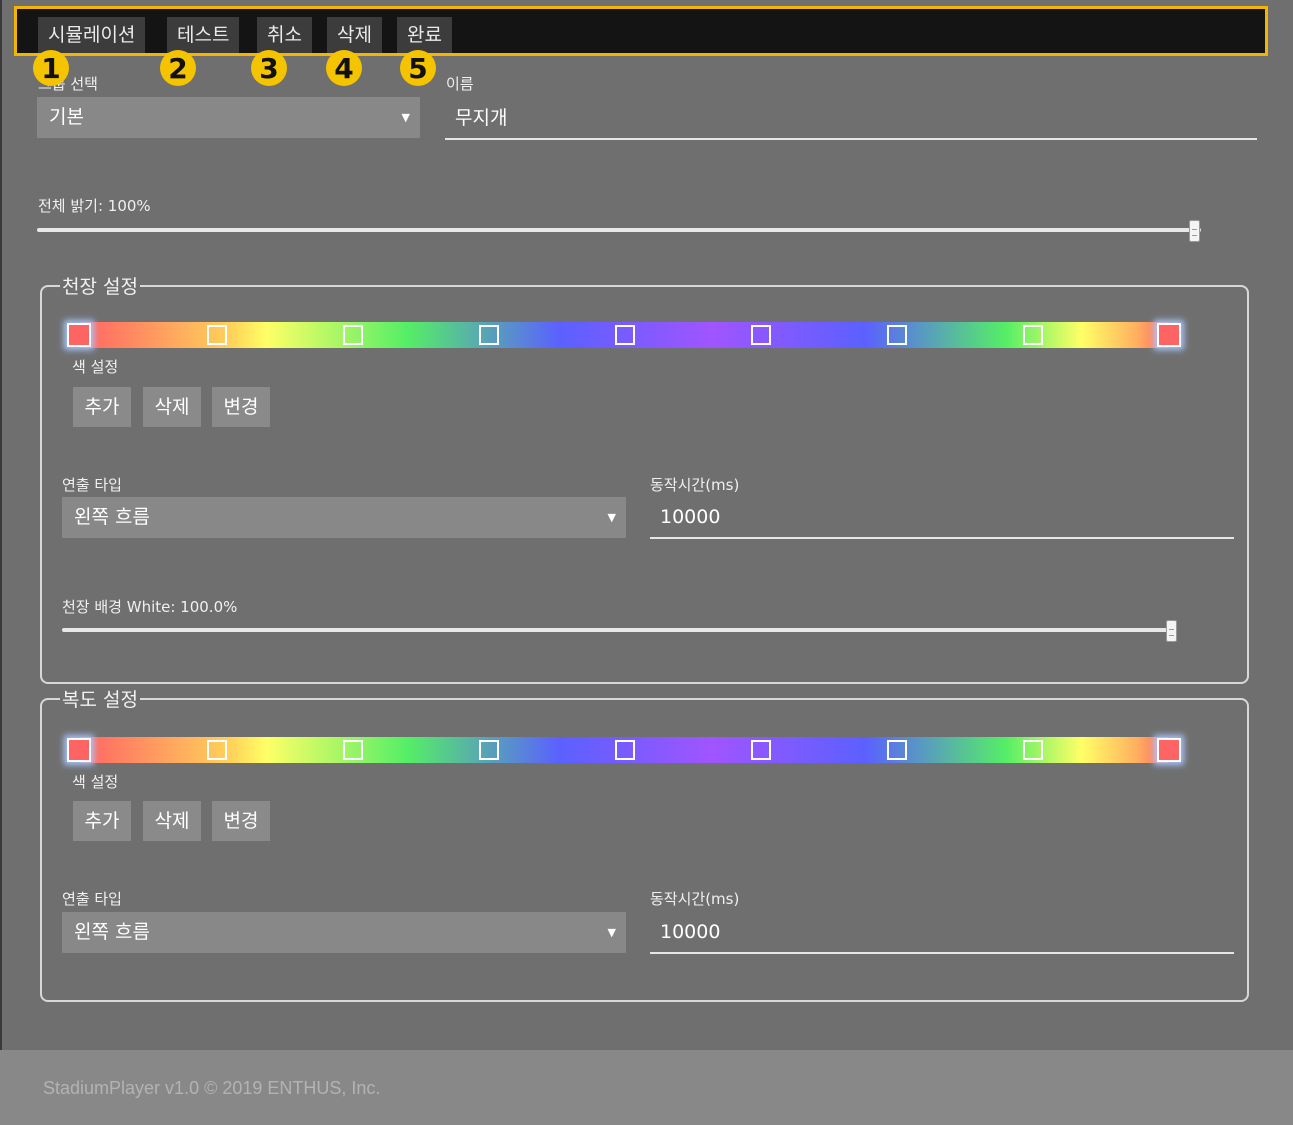 The image size is (1293, 1125). What do you see at coordinates (112, 932) in the screenshot?
I see `corridor-effect-value: 왼쪽 흐름` at bounding box center [112, 932].